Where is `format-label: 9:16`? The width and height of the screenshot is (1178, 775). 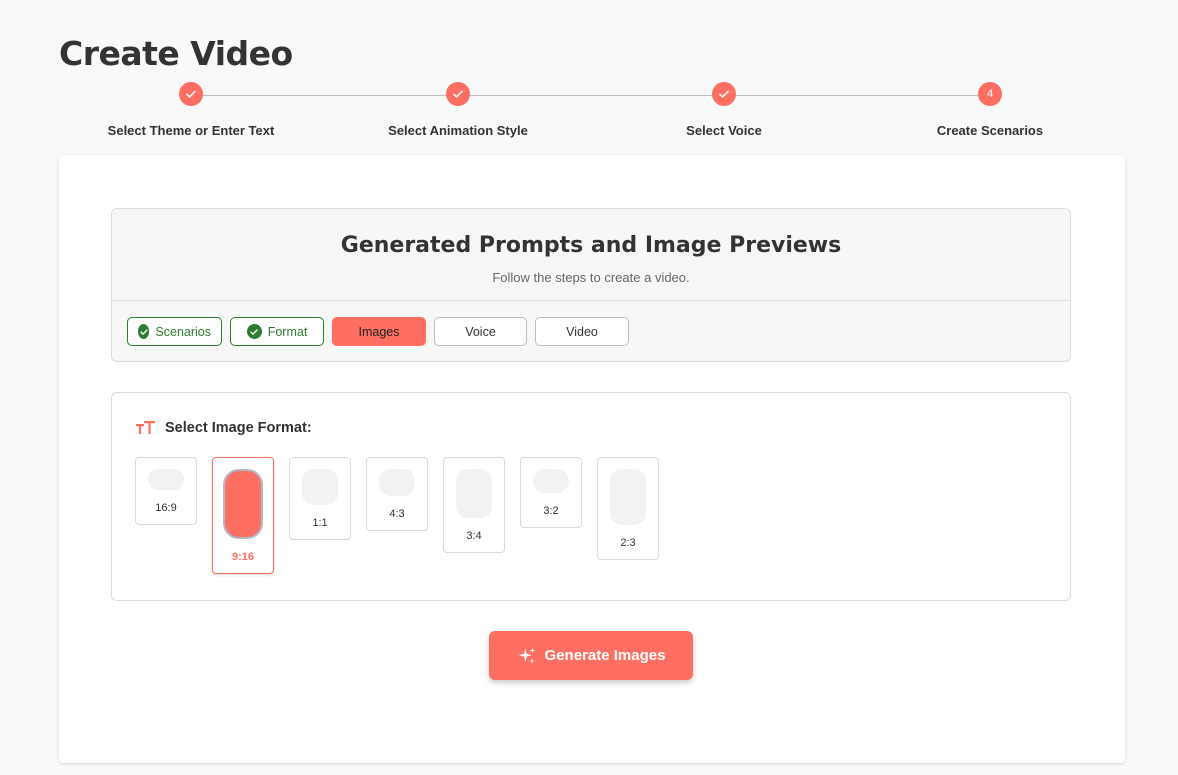 format-label: 9:16 is located at coordinates (243, 557).